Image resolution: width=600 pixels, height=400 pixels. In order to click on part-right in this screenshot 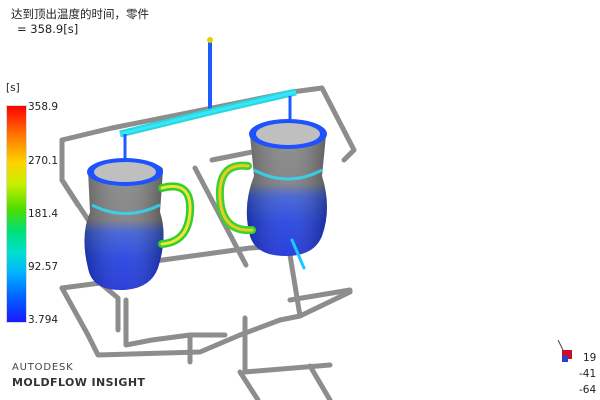, I will do `click(286, 187)`.